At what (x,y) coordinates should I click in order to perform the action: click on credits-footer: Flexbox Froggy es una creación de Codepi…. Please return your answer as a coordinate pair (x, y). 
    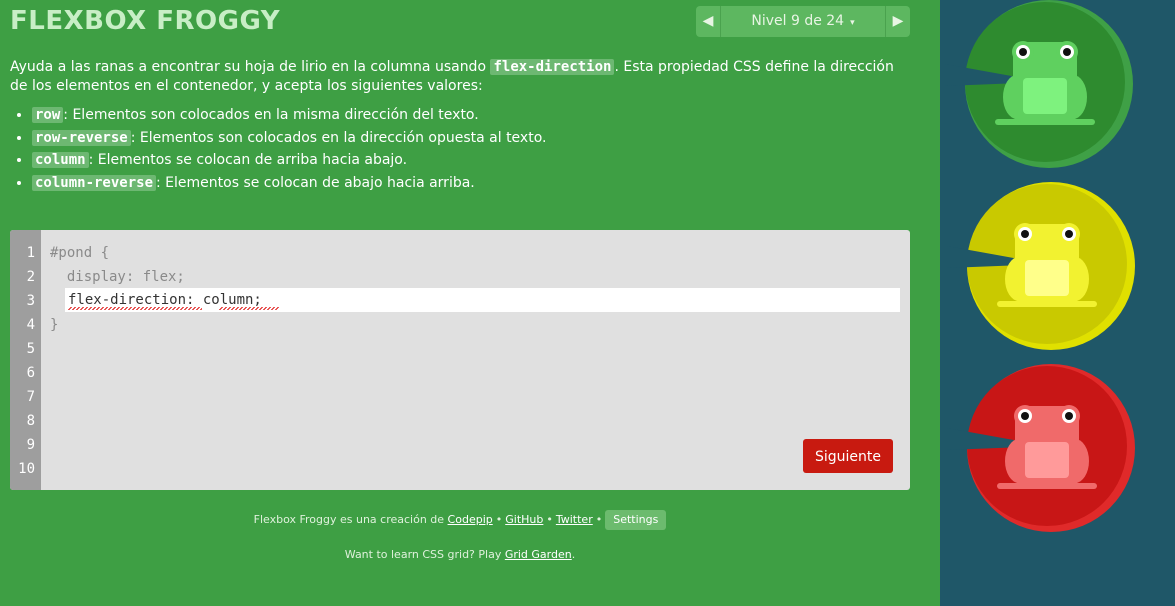
    Looking at the image, I should click on (460, 520).